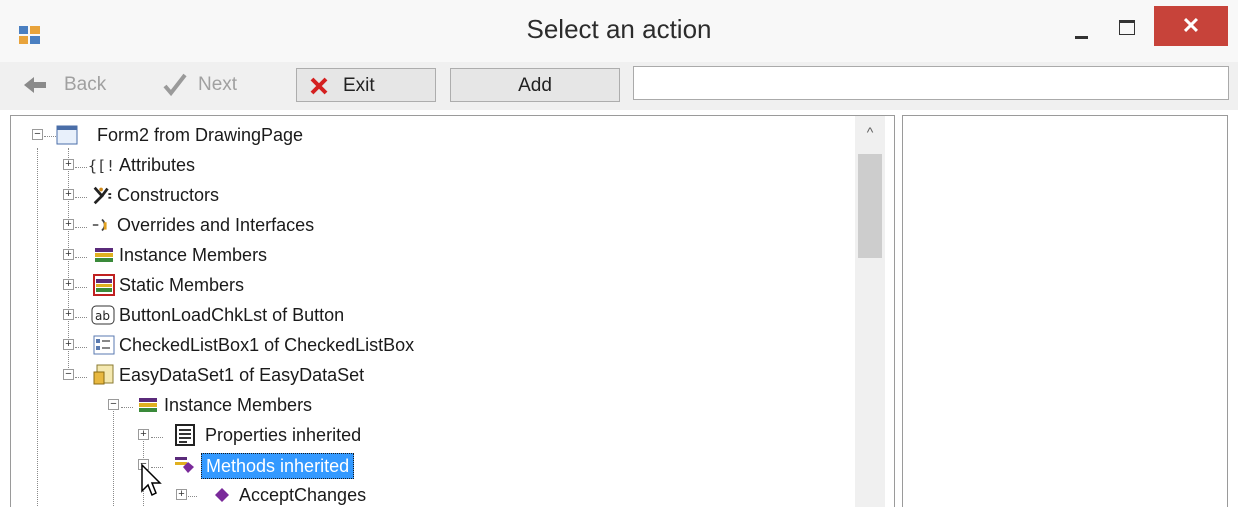 The height and width of the screenshot is (507, 1238). I want to click on tree-scrollbar: ^, so click(870, 311).